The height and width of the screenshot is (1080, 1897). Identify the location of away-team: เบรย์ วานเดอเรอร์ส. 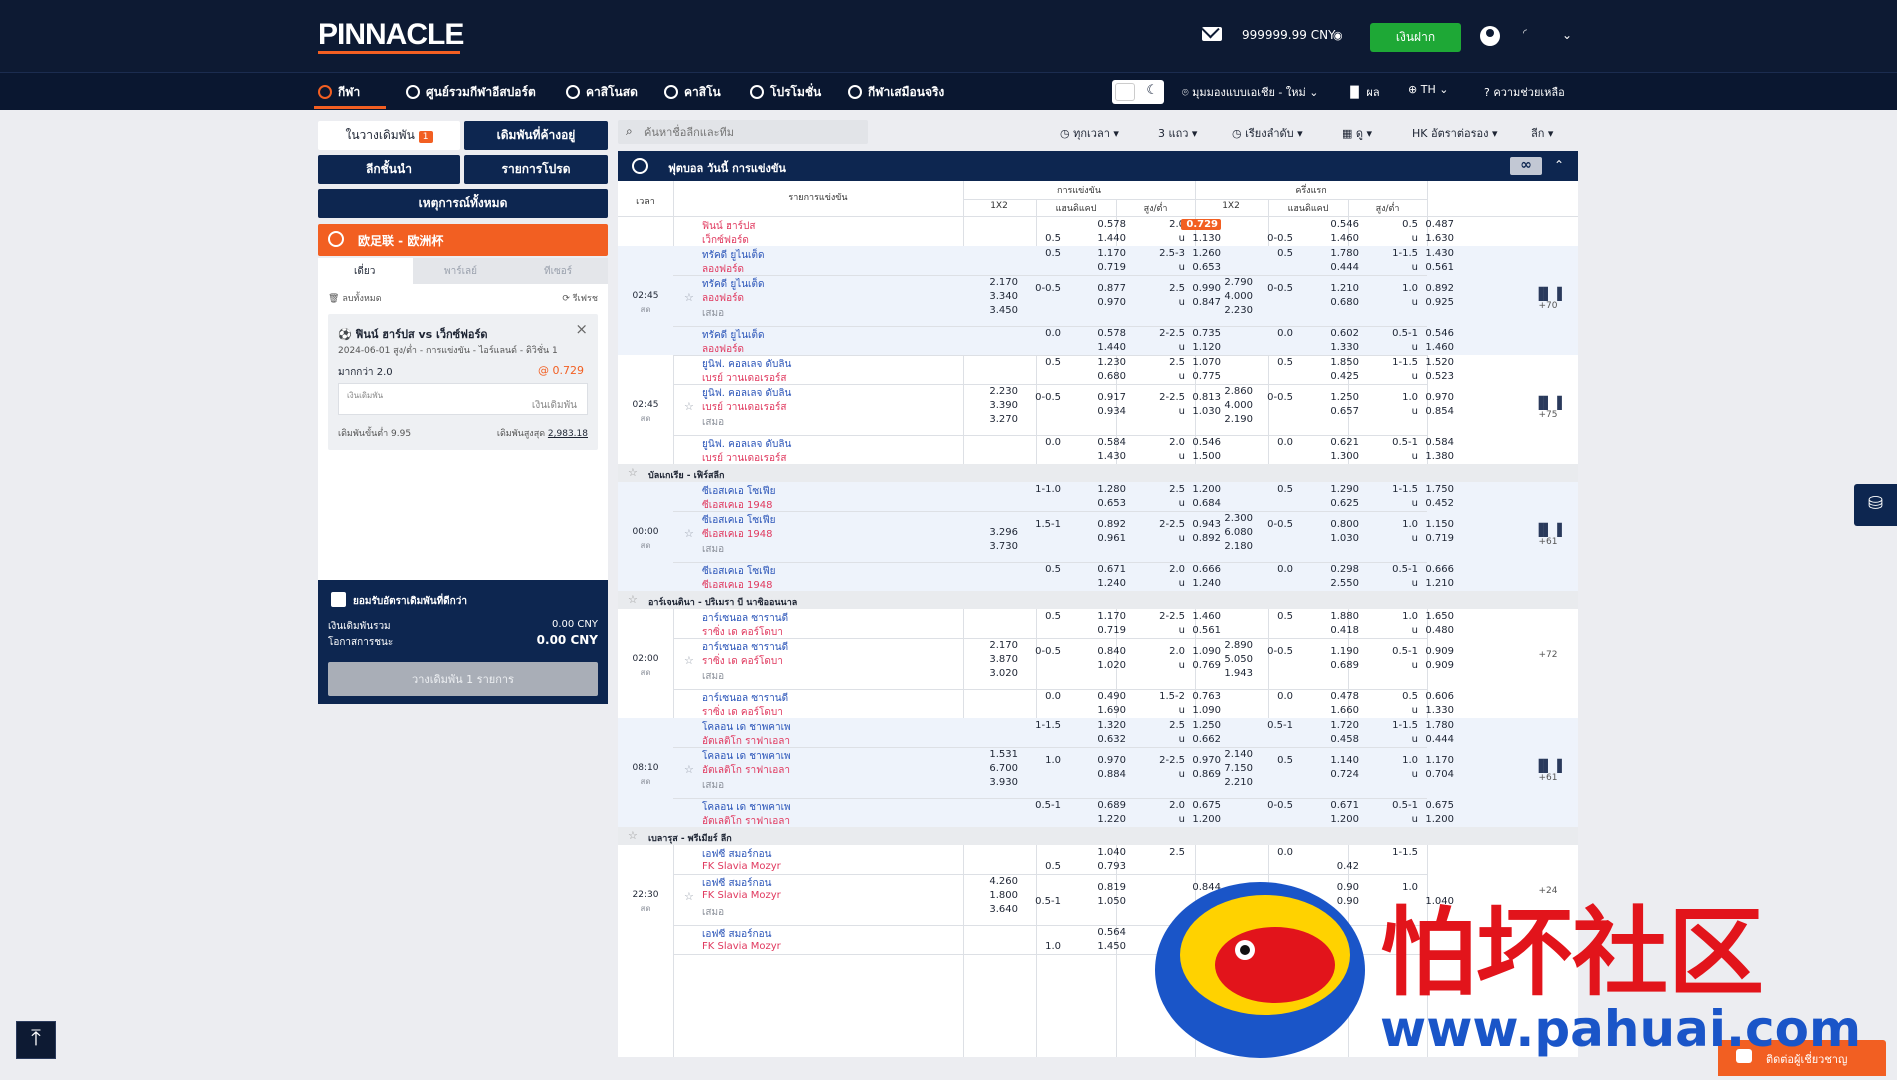
(744, 378).